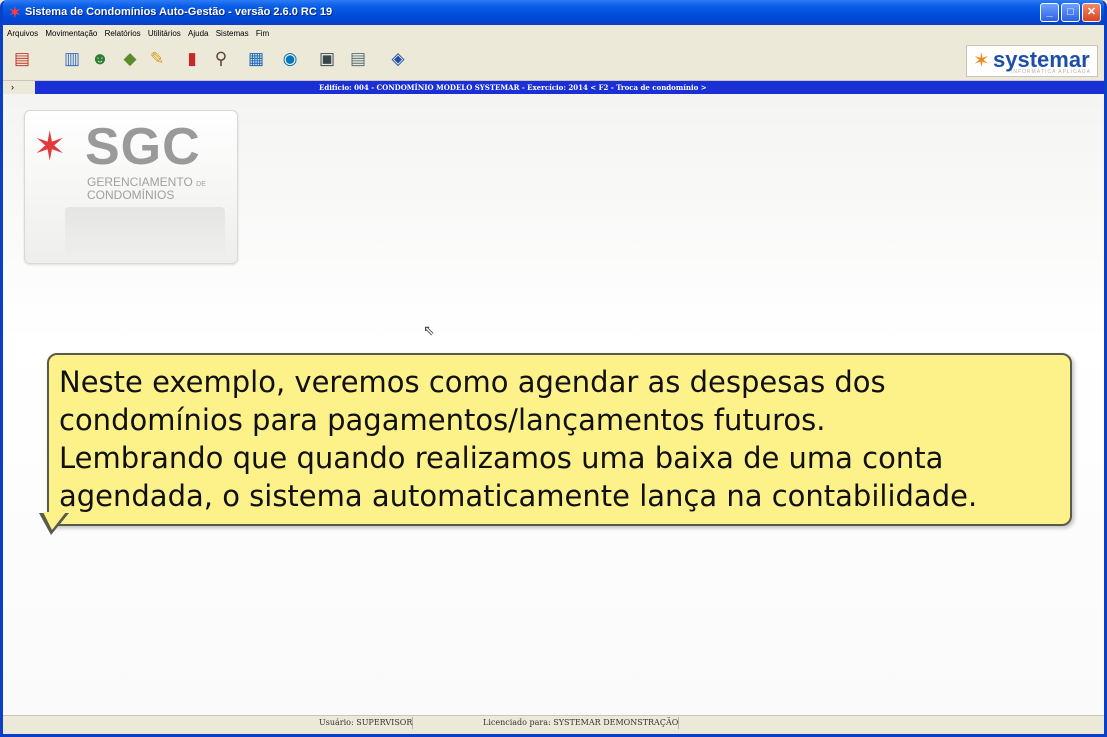 This screenshot has height=737, width=1107. I want to click on bar-chart-icon: ▮, so click(192, 59).